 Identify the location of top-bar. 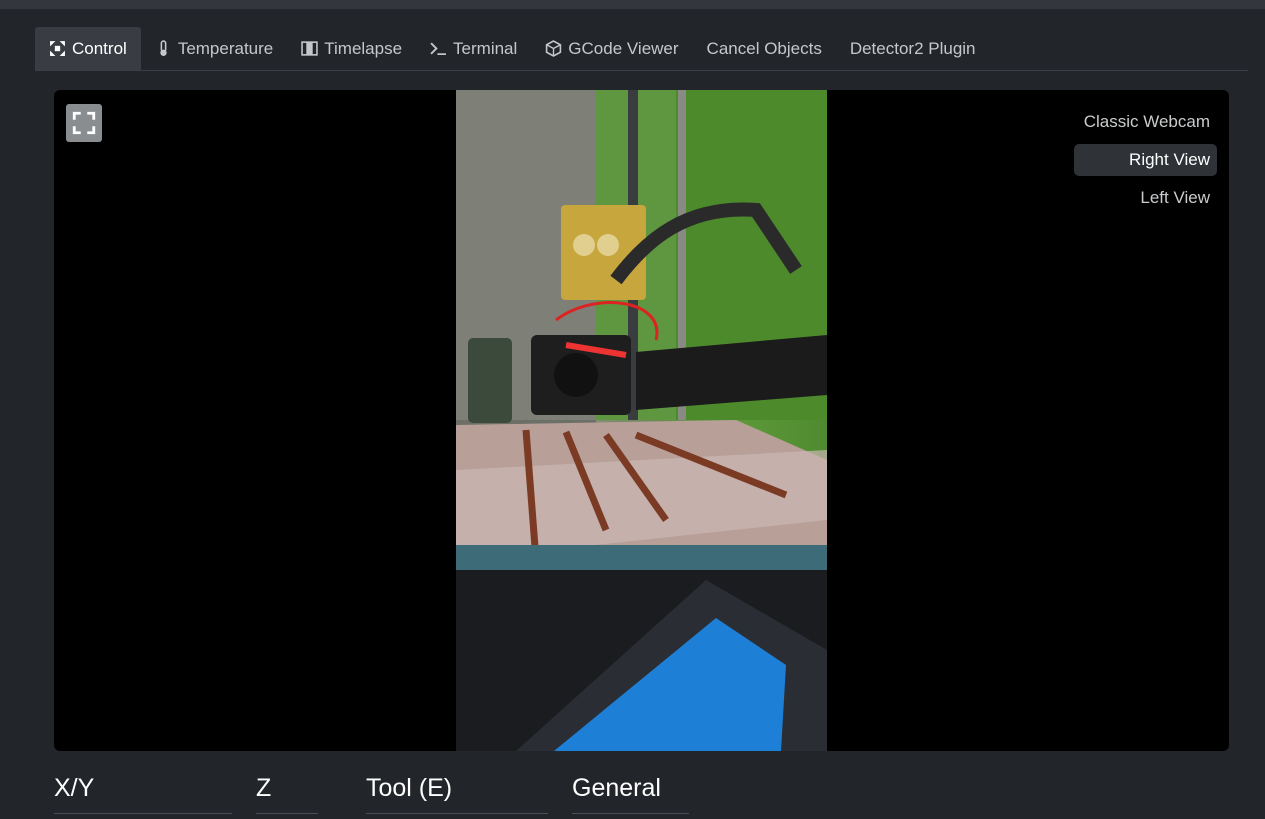
(632, 4).